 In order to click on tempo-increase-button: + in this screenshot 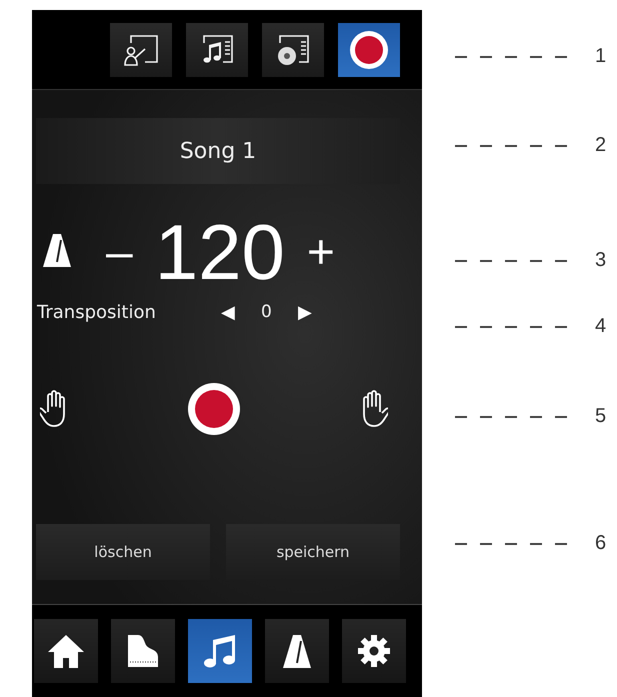, I will do `click(320, 252)`.